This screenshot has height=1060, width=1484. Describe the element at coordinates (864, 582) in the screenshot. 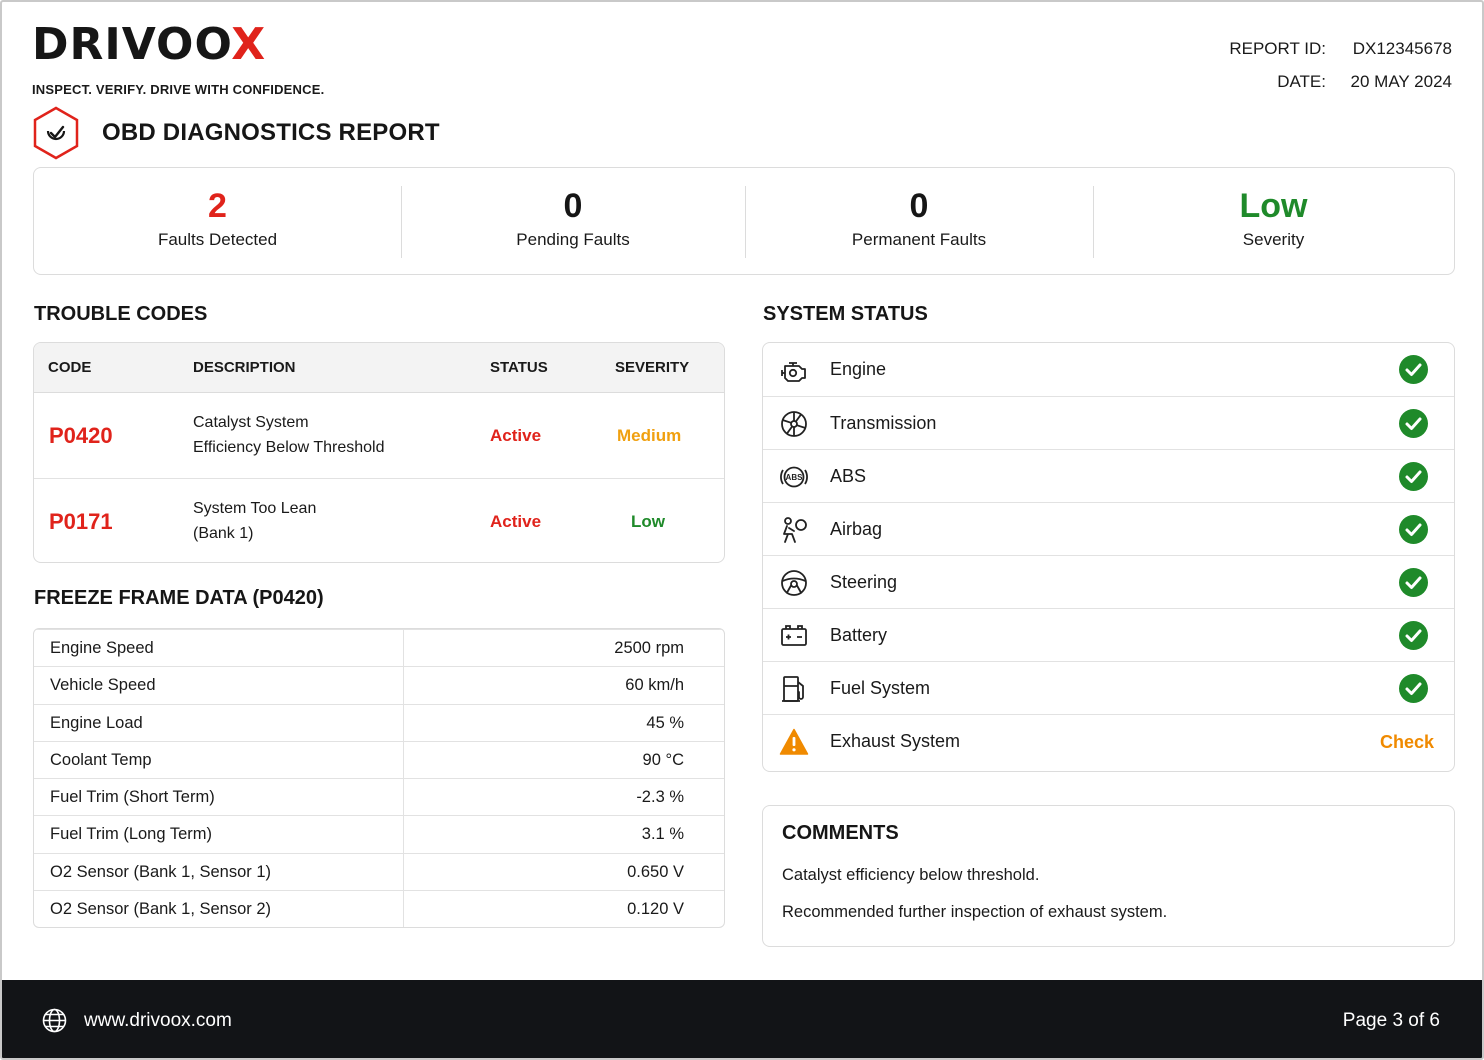

I see `system-name: Steering` at that location.